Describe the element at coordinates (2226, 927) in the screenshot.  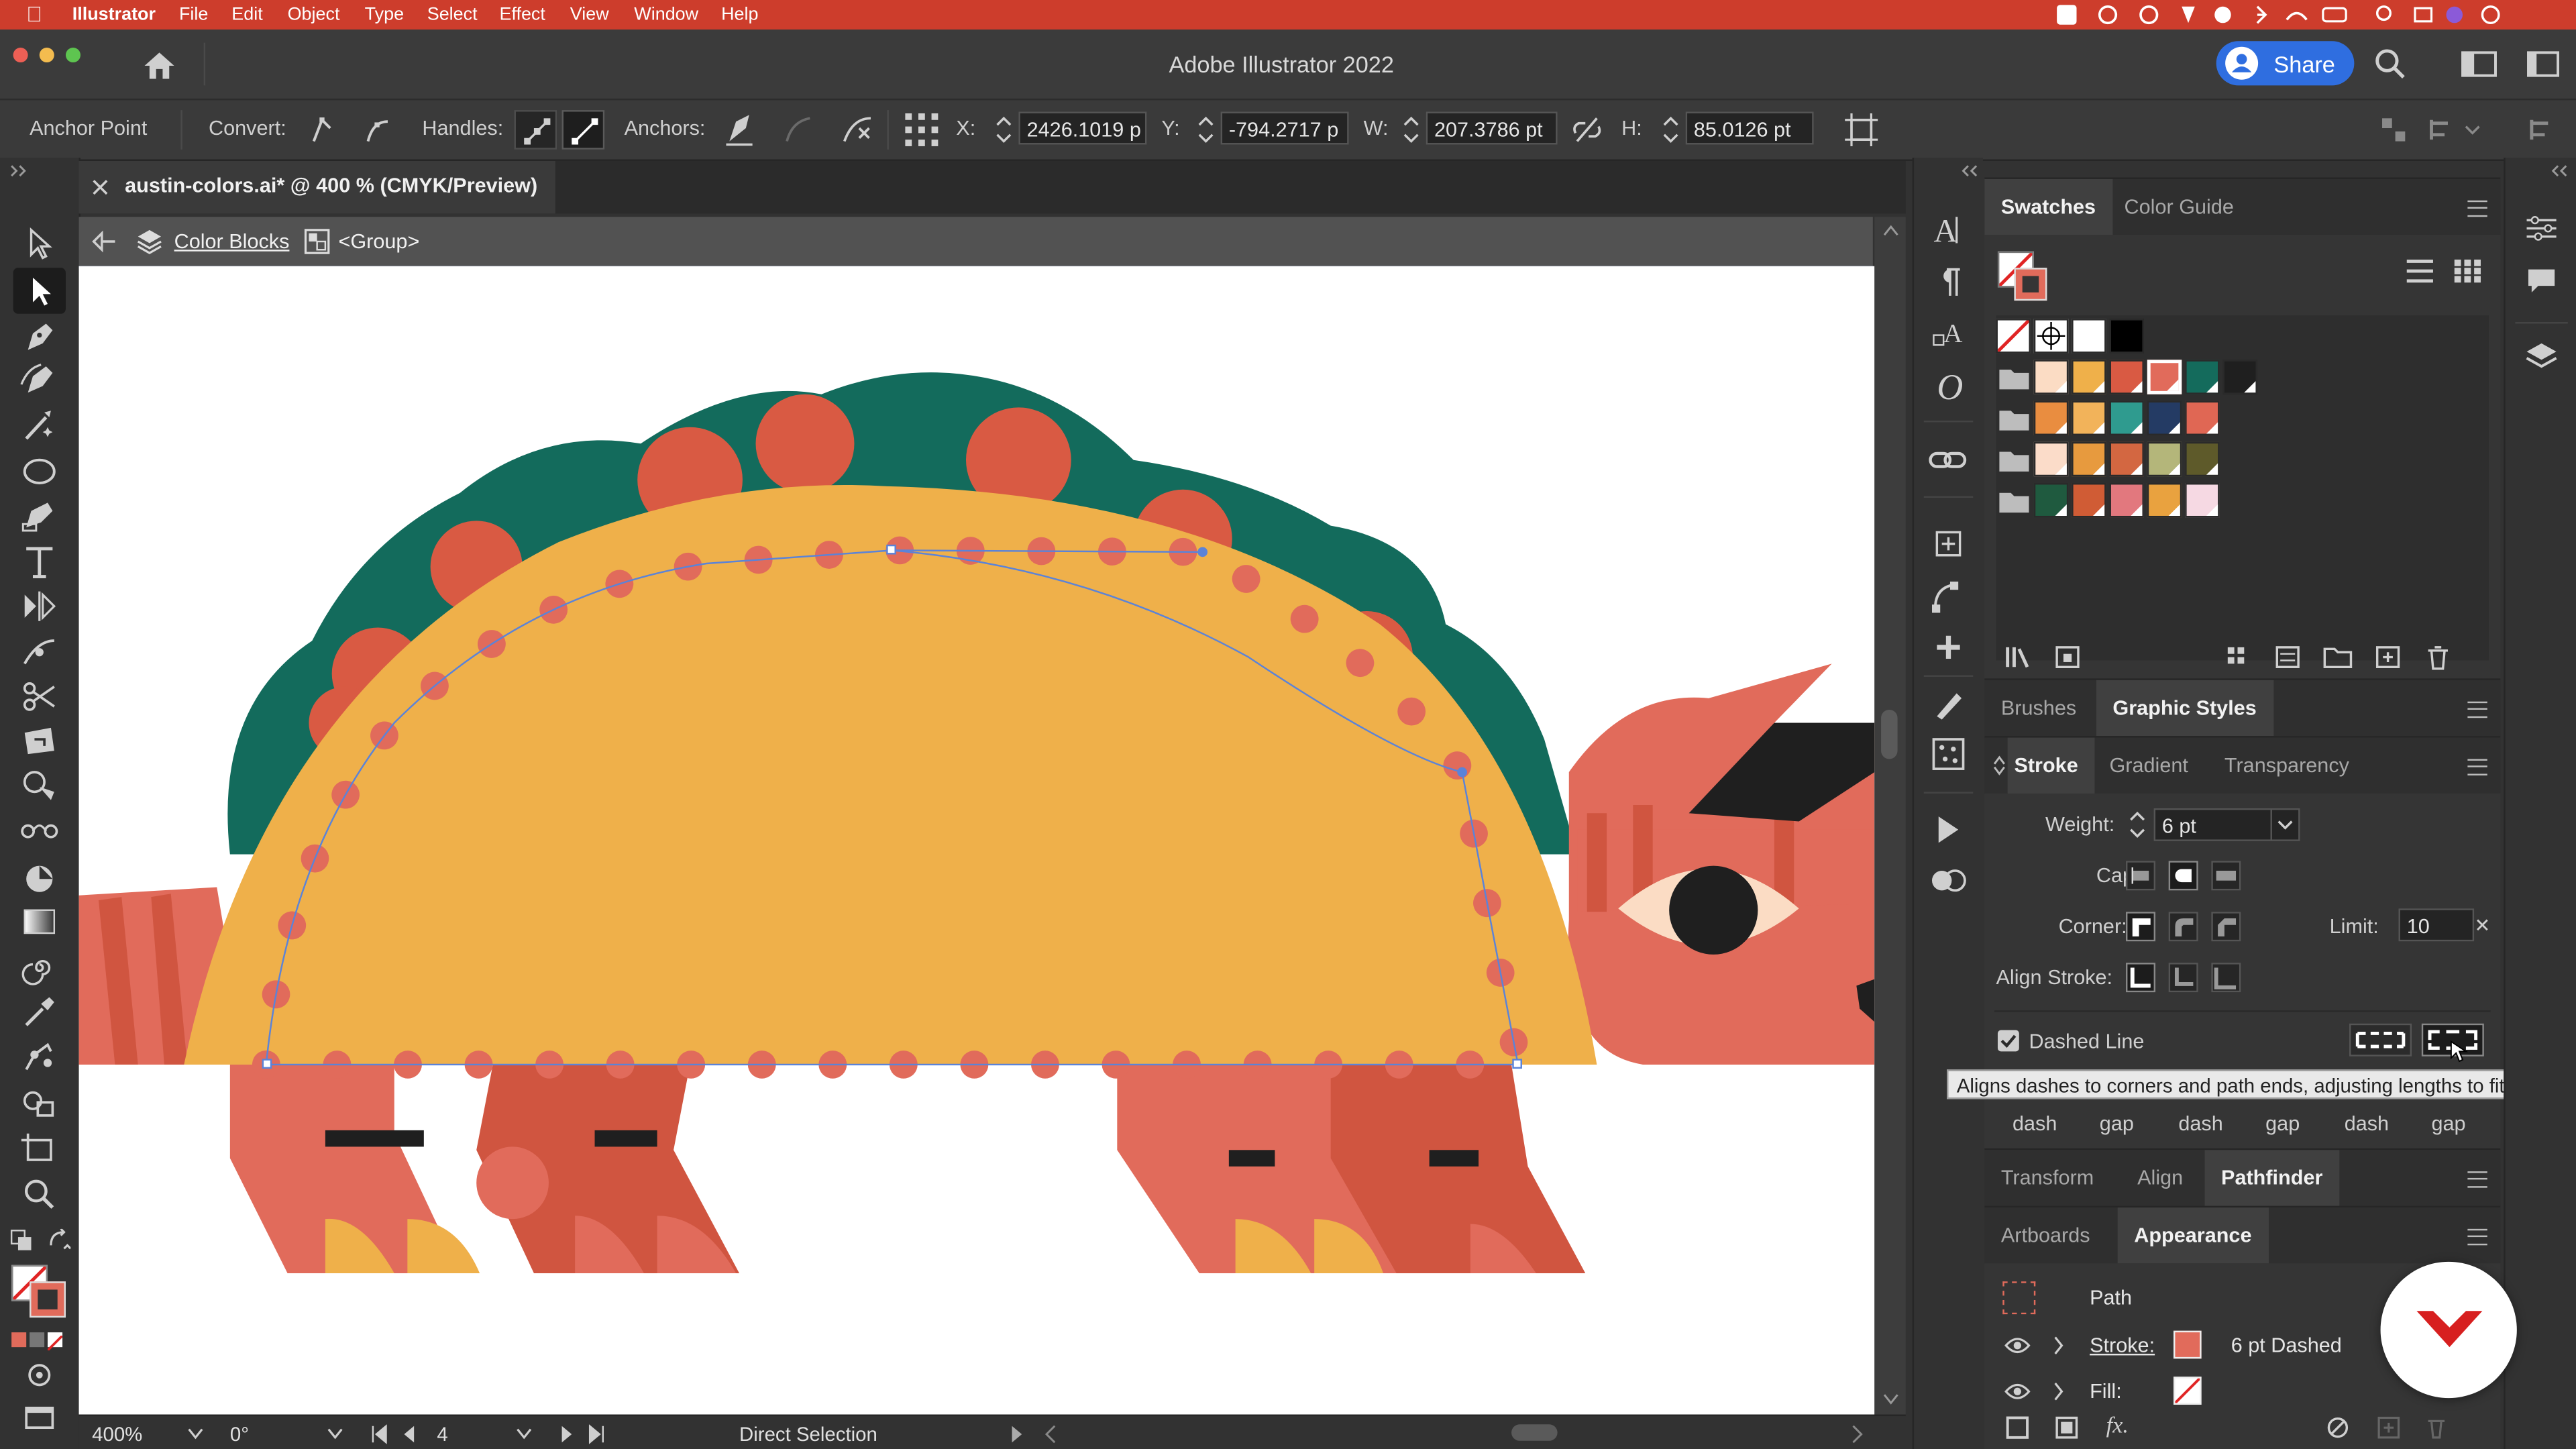
I see `bevel-join-button` at that location.